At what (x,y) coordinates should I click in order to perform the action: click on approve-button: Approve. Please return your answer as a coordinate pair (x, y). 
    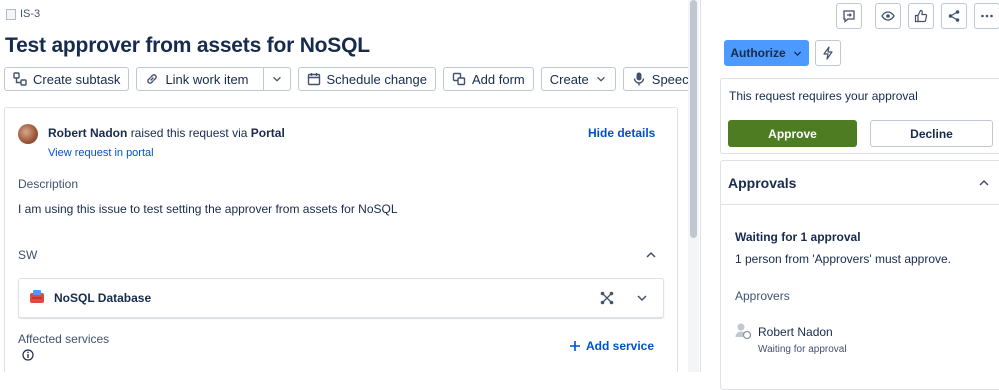
    Looking at the image, I should click on (792, 133).